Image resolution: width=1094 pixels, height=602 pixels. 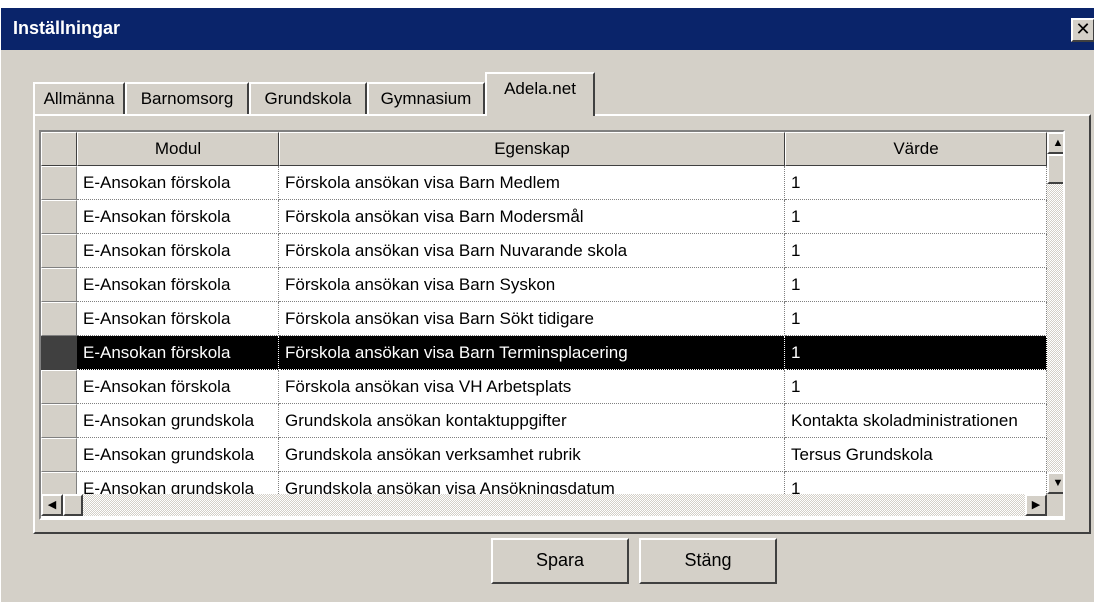 What do you see at coordinates (540, 94) in the screenshot?
I see `tab-adela-net: Adela.net` at bounding box center [540, 94].